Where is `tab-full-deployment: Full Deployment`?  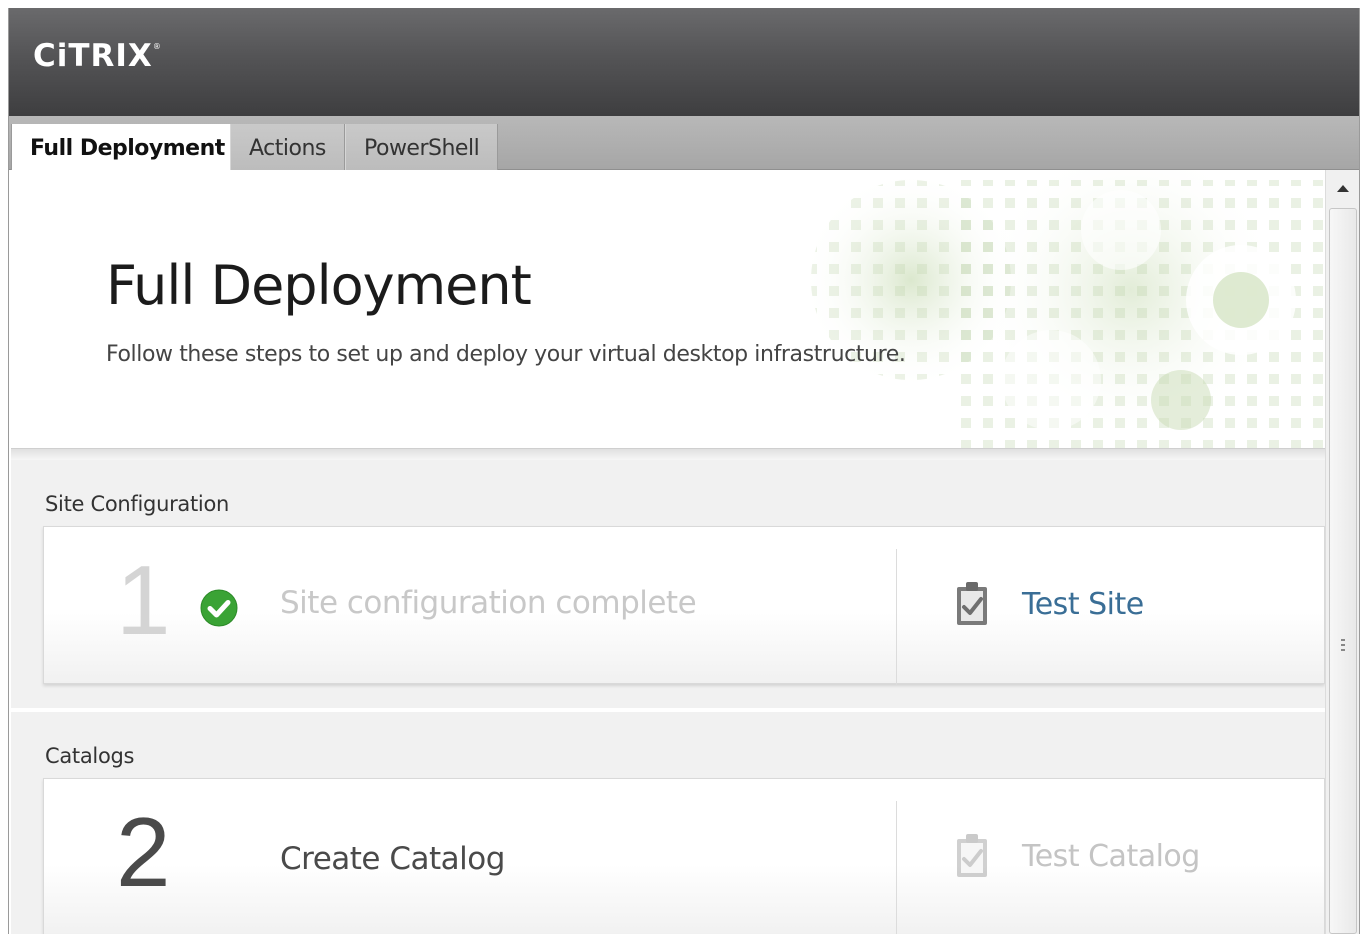
tab-full-deployment: Full Deployment is located at coordinates (127, 147).